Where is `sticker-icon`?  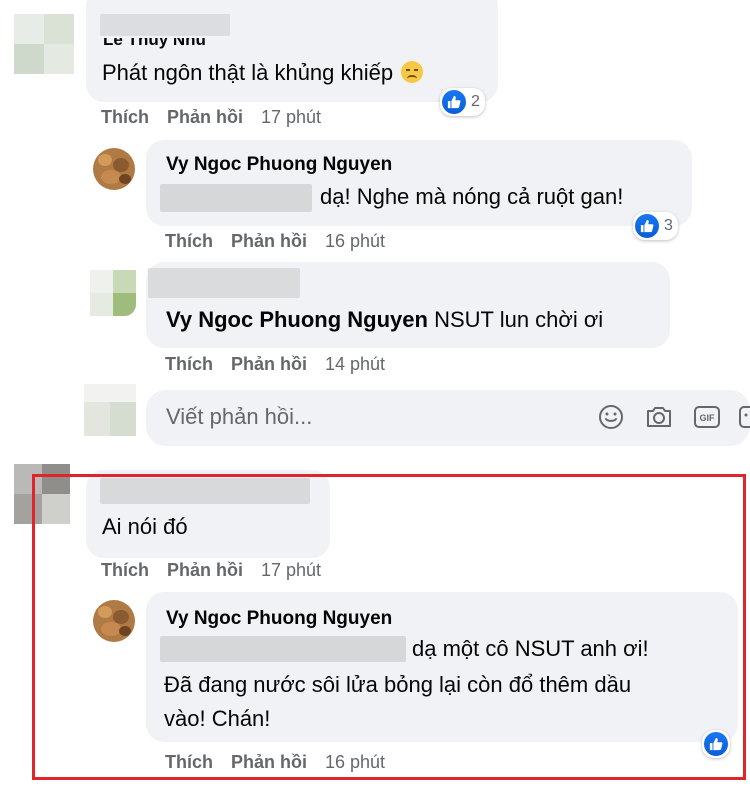
sticker-icon is located at coordinates (744, 417).